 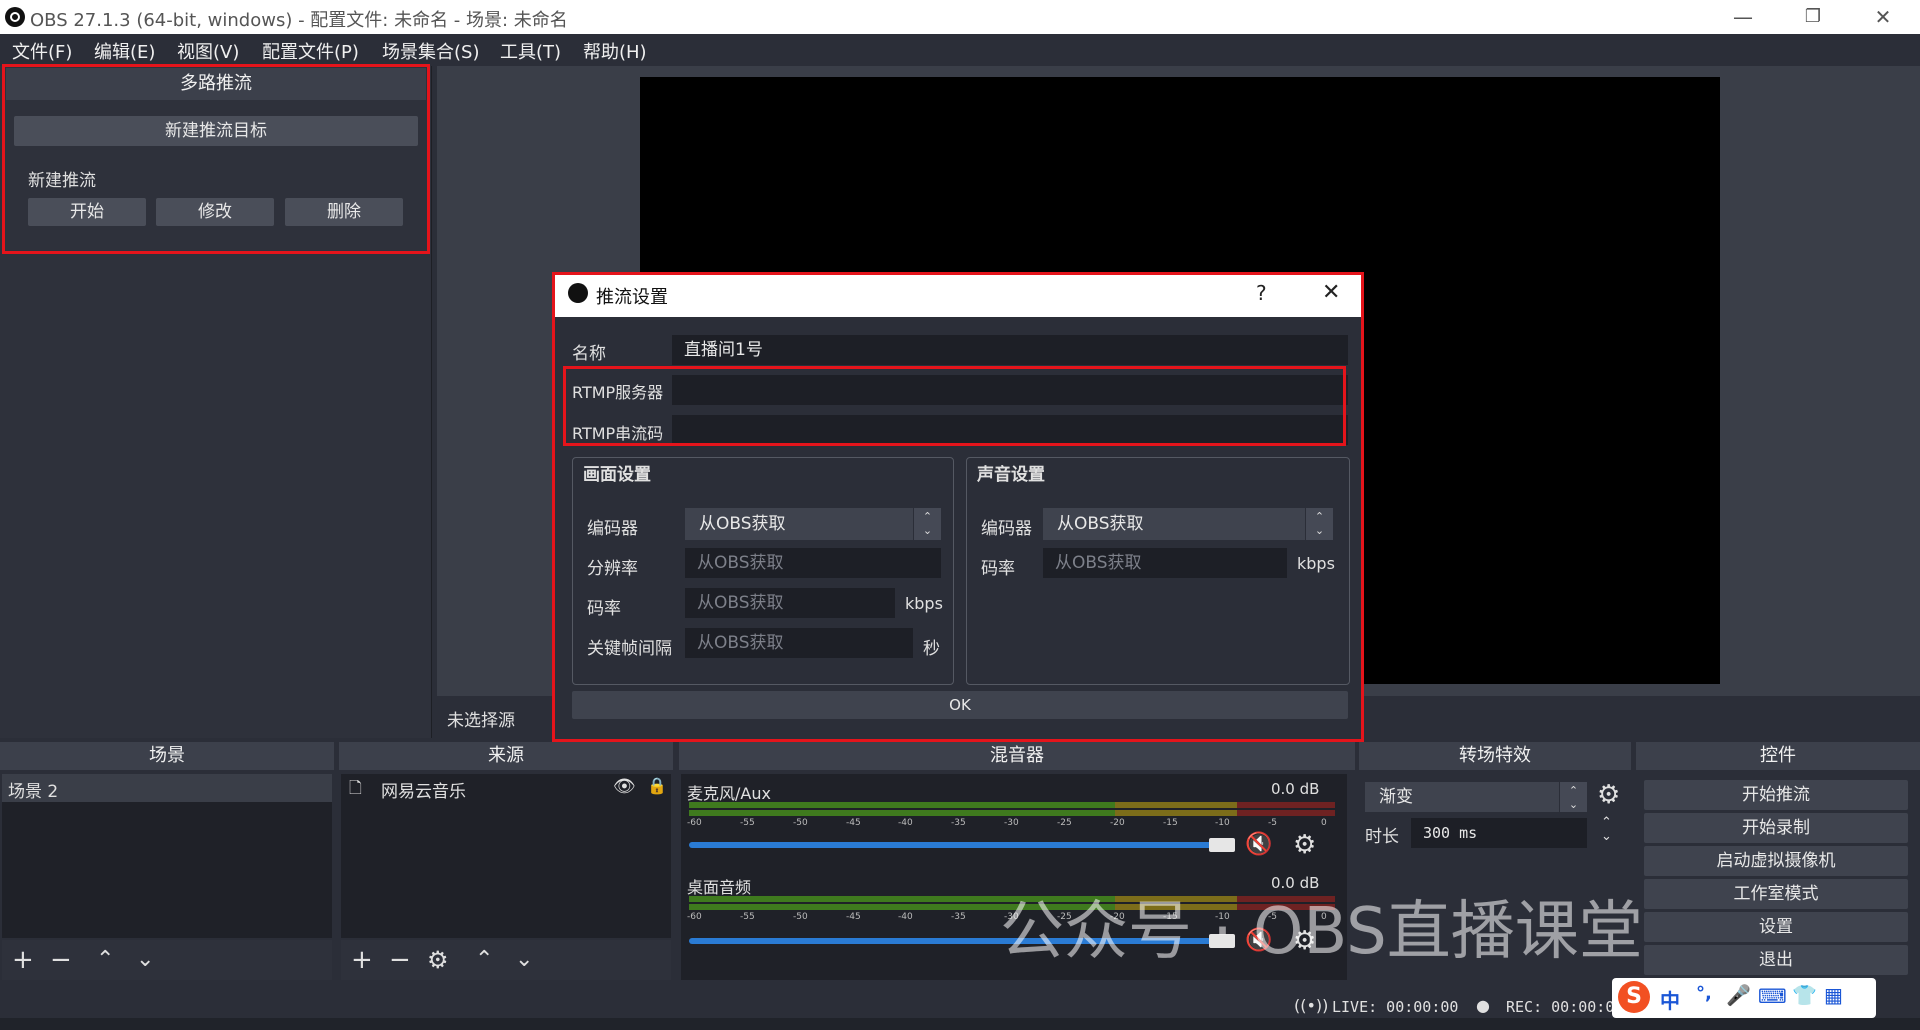 What do you see at coordinates (719, 887) in the screenshot?
I see `mixer-channel-name: 桌面音频` at bounding box center [719, 887].